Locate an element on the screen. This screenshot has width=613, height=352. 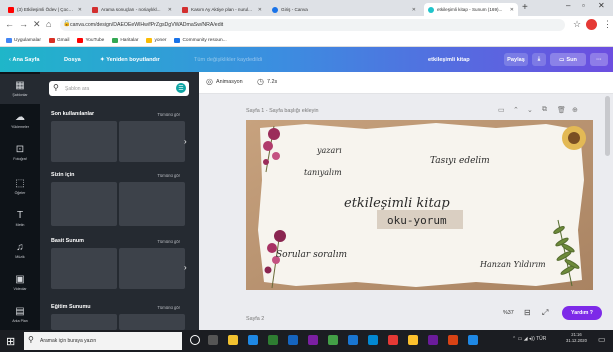
excel-icon is located at coordinates (333, 340).